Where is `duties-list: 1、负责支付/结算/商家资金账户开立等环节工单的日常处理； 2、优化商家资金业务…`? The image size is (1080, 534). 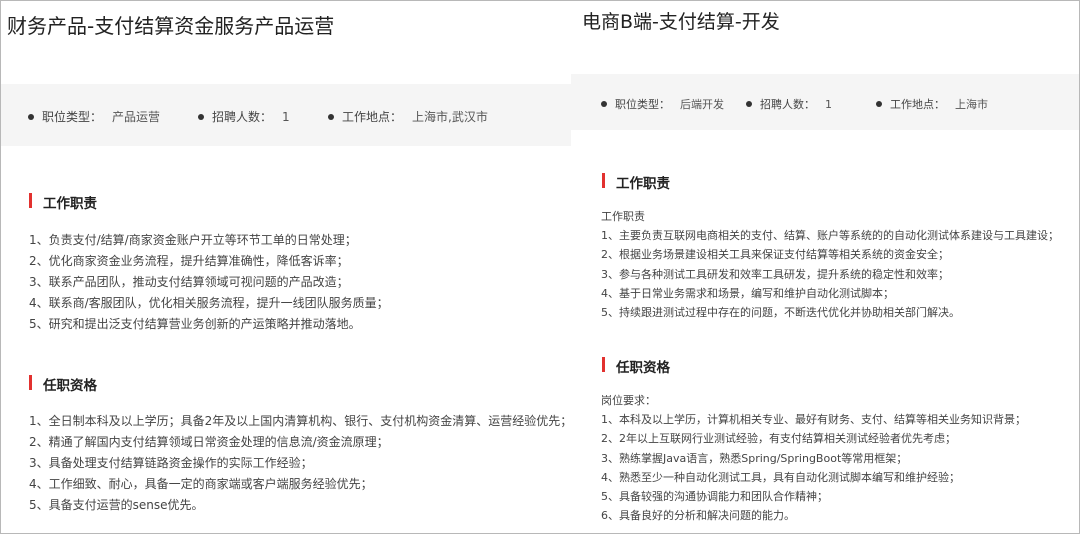
duties-list: 1、负责支付/结算/商家资金账户开立等环节工单的日常处理； 2、优化商家资金业务… is located at coordinates (209, 282).